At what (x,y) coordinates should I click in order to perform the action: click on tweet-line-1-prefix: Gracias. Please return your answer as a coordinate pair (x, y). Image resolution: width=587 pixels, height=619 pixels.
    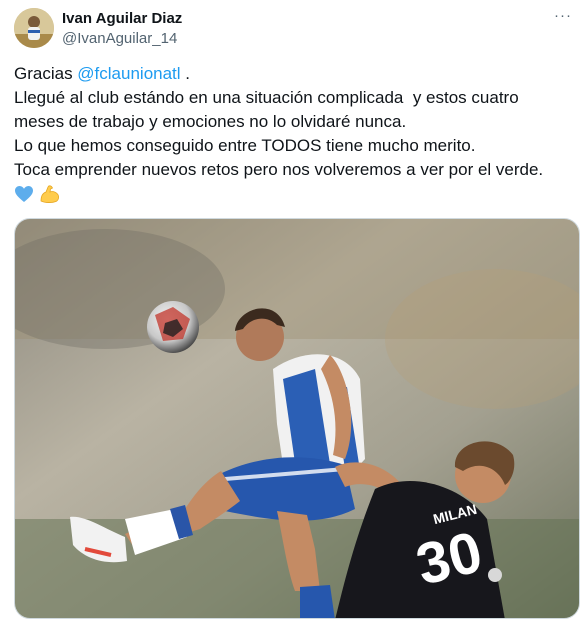
    Looking at the image, I should click on (46, 73).